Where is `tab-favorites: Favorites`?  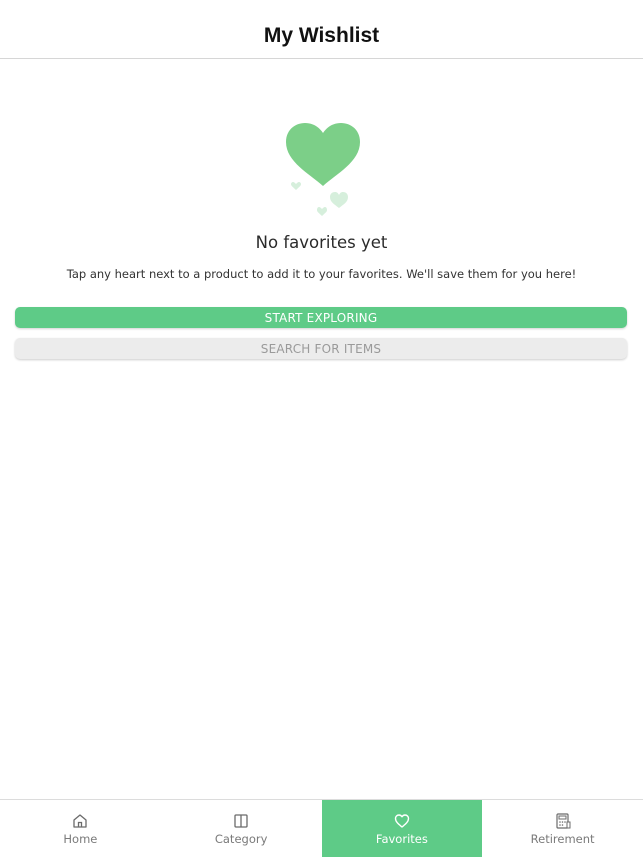
tab-favorites: Favorites is located at coordinates (402, 828).